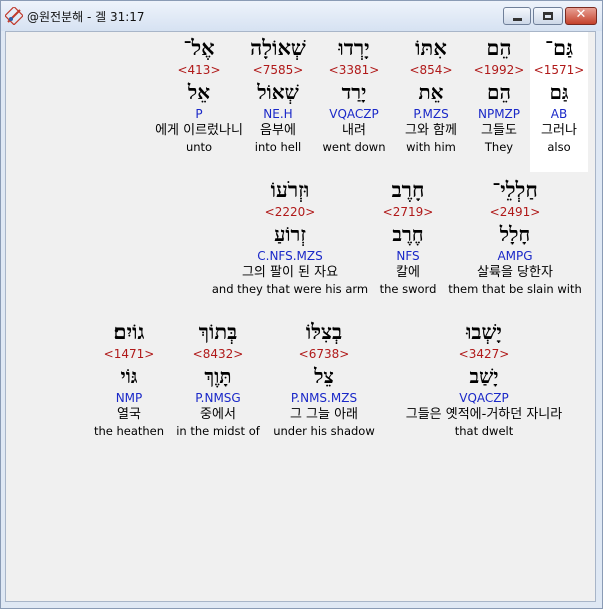 The height and width of the screenshot is (609, 603). Describe the element at coordinates (484, 354) in the screenshot. I see `strong-number: <3427>` at that location.